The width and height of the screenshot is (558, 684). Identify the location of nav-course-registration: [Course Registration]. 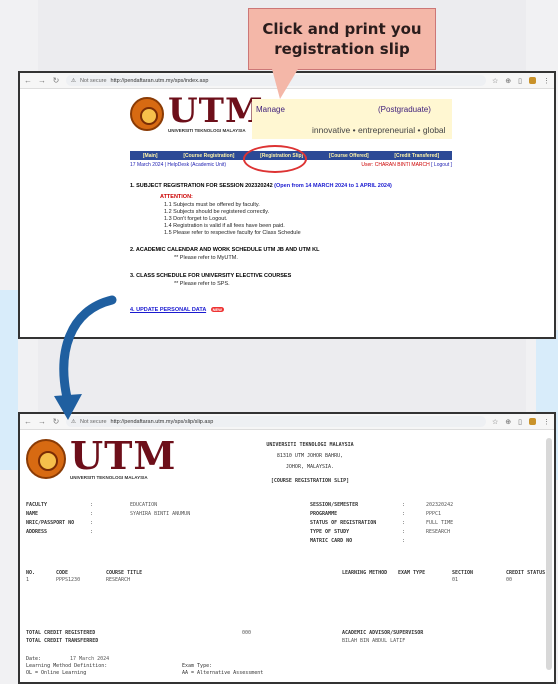
(208, 156).